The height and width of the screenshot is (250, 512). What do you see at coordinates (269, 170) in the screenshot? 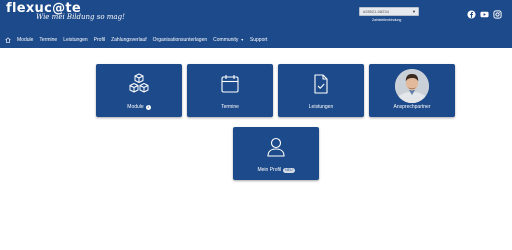
I see `tile-mein-profil-label: Mein Profil` at bounding box center [269, 170].